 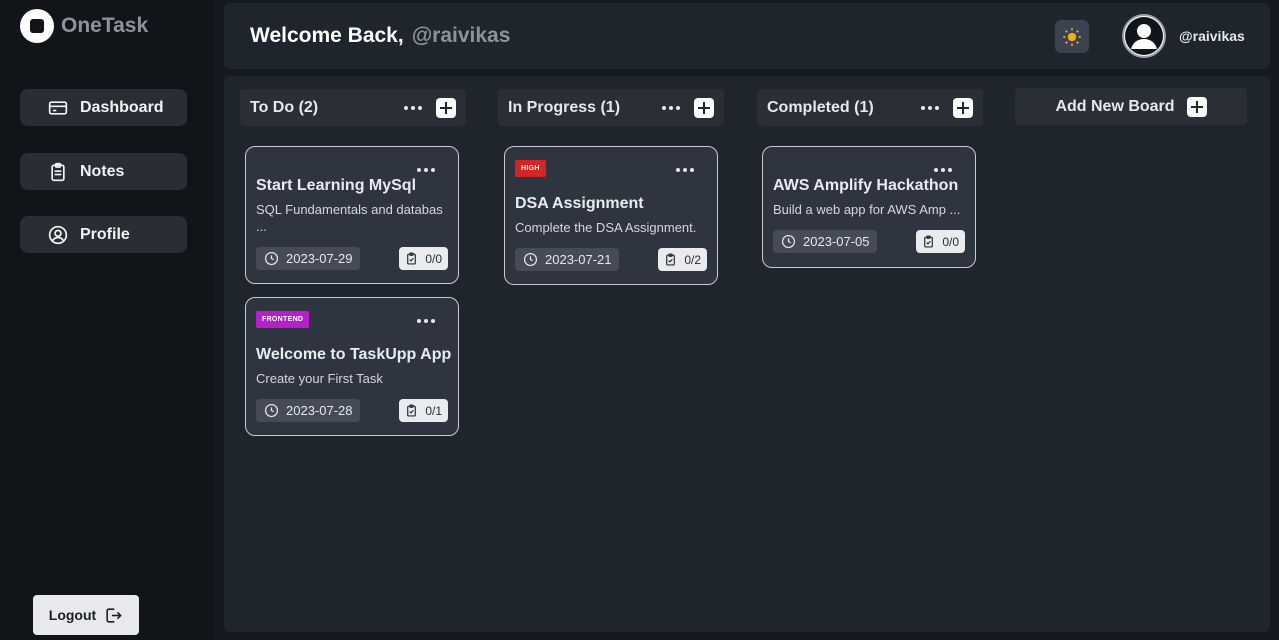 I want to click on app-name: OneTask, so click(x=105, y=25).